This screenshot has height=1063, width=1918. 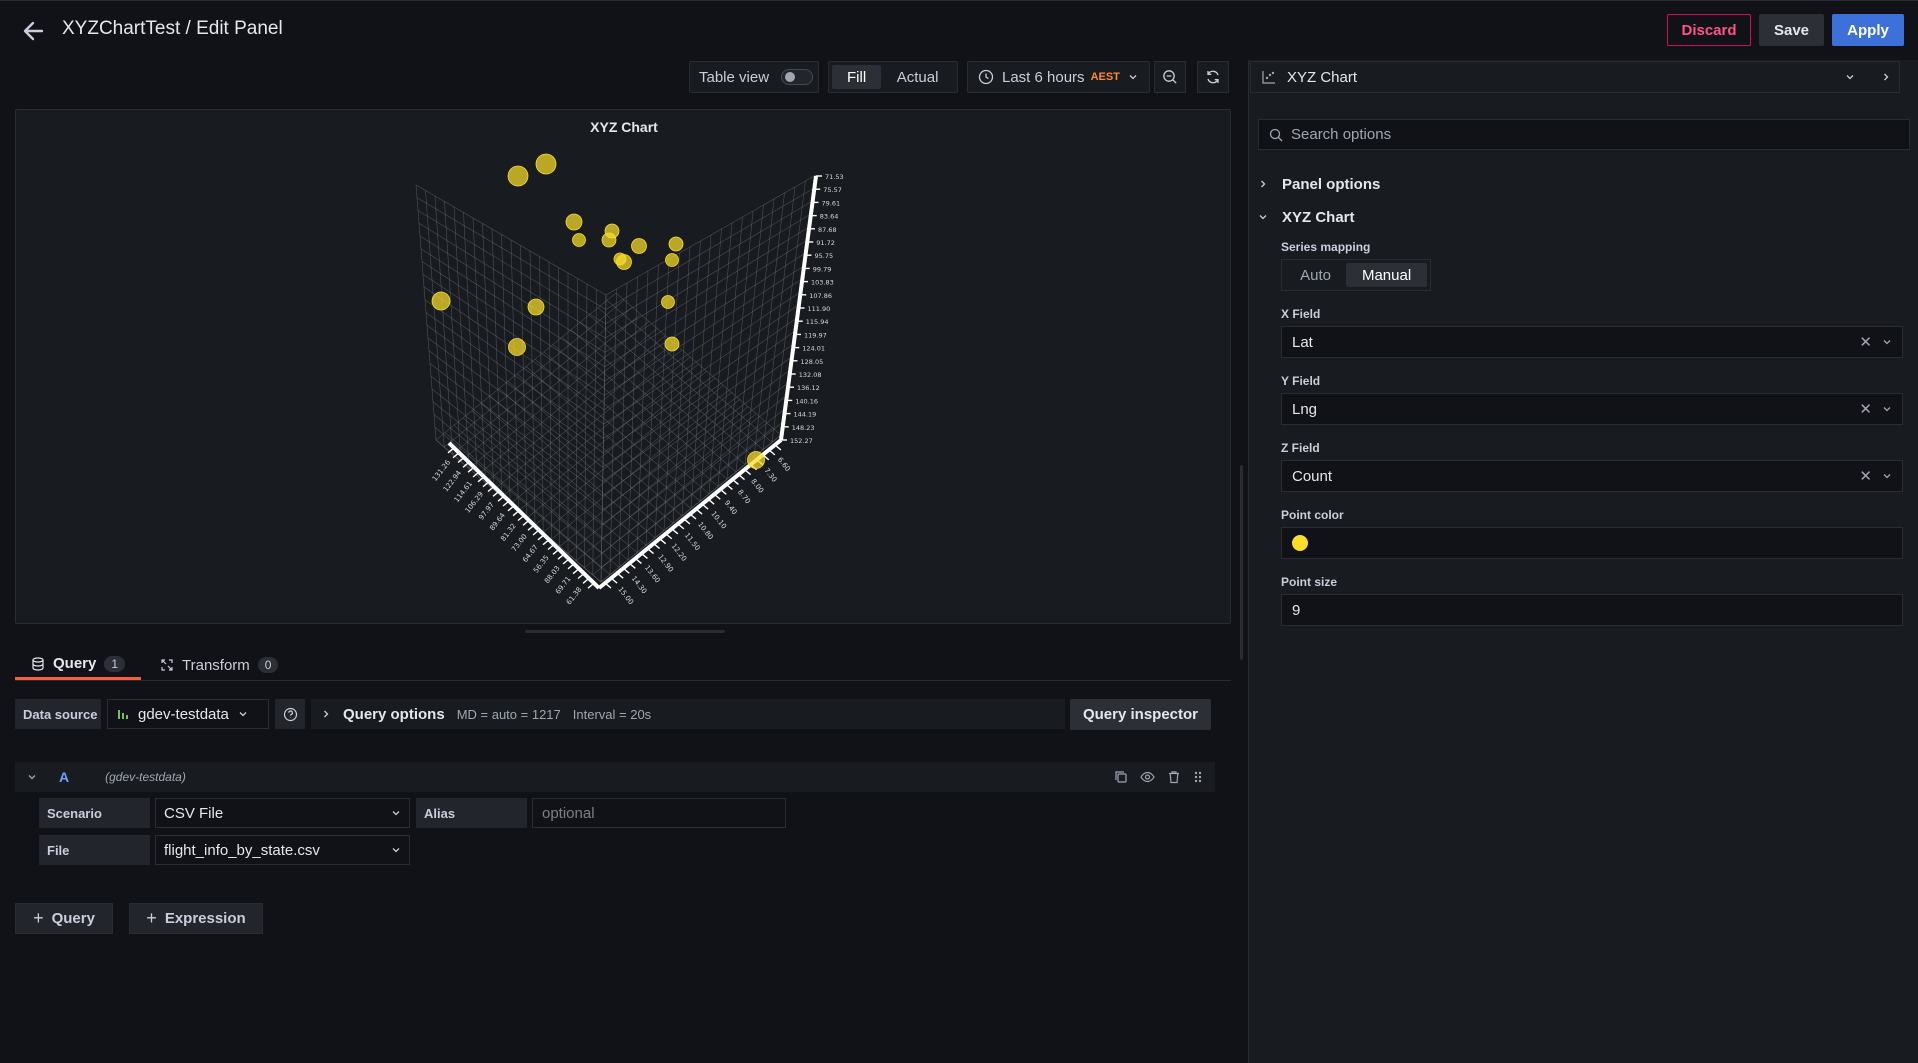 What do you see at coordinates (1592, 543) in the screenshot?
I see `point-color-picker` at bounding box center [1592, 543].